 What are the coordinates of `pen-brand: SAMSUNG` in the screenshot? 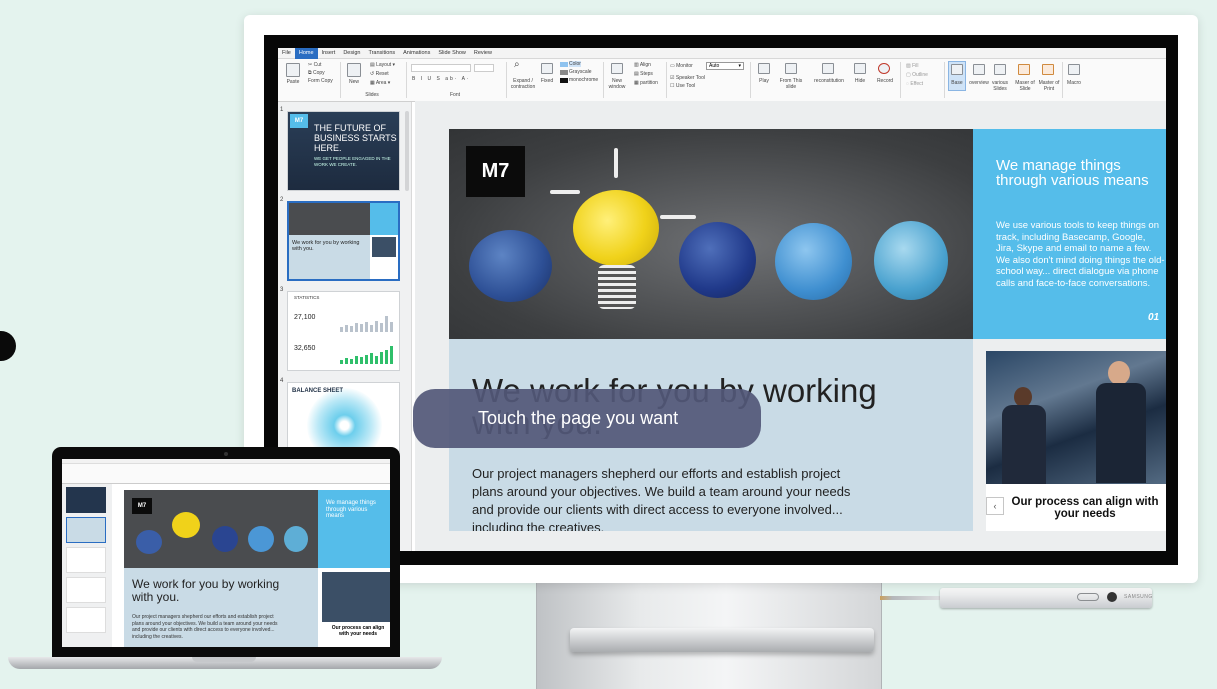 It's located at (1138, 597).